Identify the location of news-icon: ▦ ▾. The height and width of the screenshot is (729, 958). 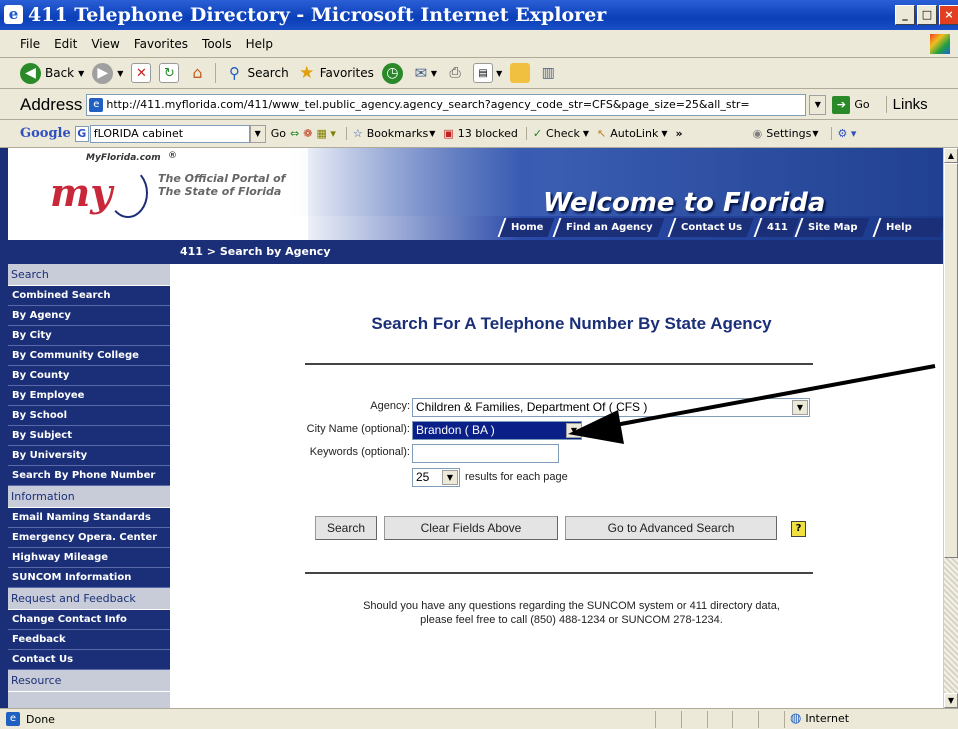
(325, 133).